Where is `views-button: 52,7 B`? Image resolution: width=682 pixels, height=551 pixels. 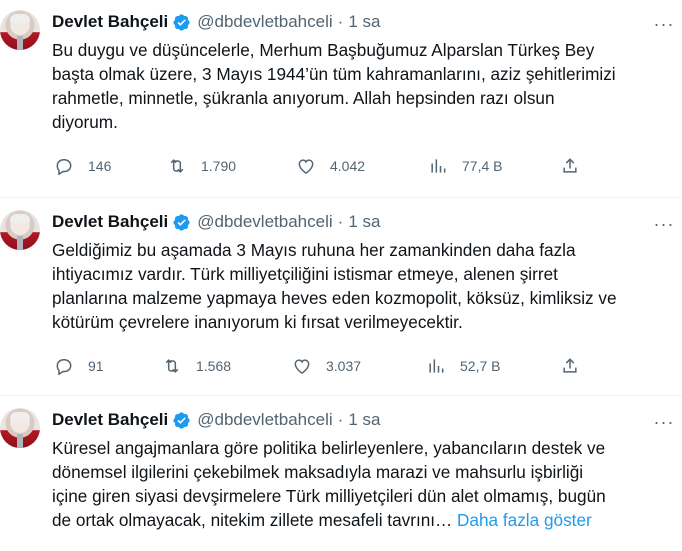 views-button: 52,7 B is located at coordinates (463, 366).